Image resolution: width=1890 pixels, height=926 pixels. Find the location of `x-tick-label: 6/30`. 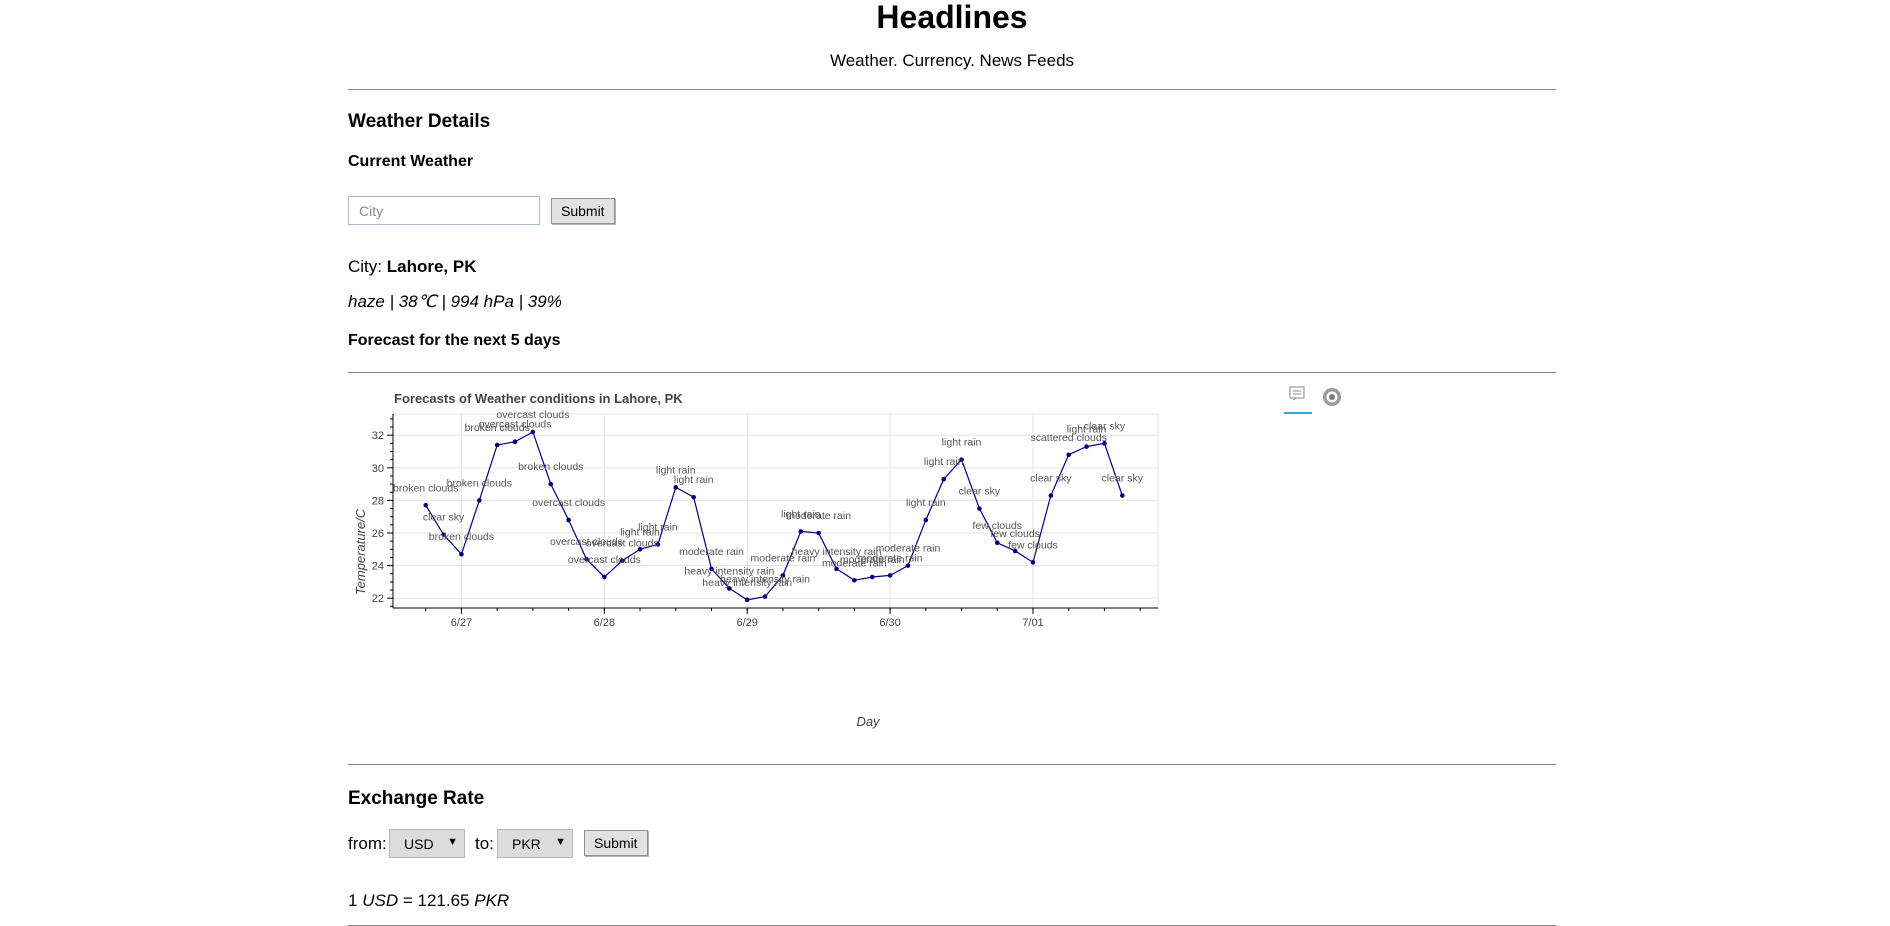

x-tick-label: 6/30 is located at coordinates (889, 623).